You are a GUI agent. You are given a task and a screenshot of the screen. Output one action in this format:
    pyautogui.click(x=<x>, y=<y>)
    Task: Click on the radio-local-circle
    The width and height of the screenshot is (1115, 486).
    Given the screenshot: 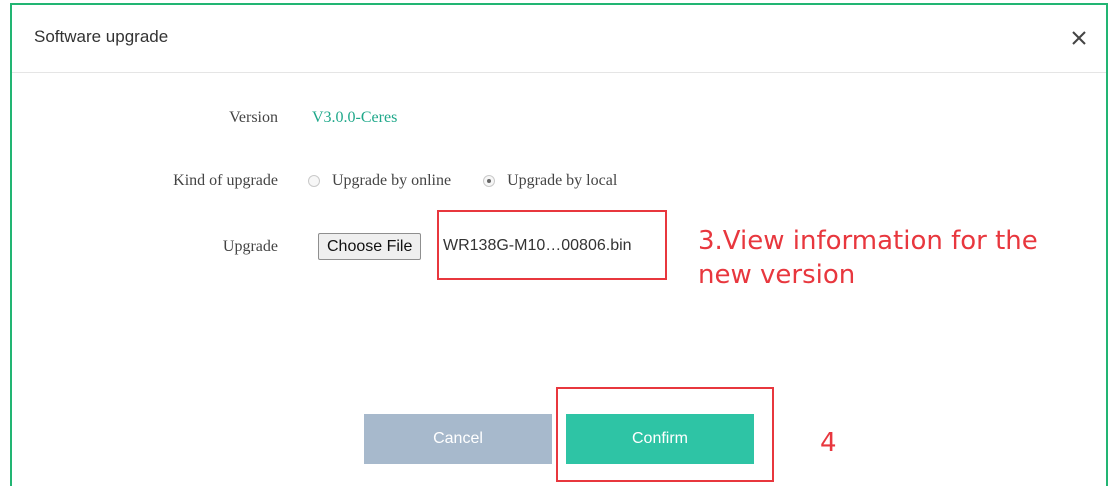 What is the action you would take?
    pyautogui.click(x=489, y=181)
    